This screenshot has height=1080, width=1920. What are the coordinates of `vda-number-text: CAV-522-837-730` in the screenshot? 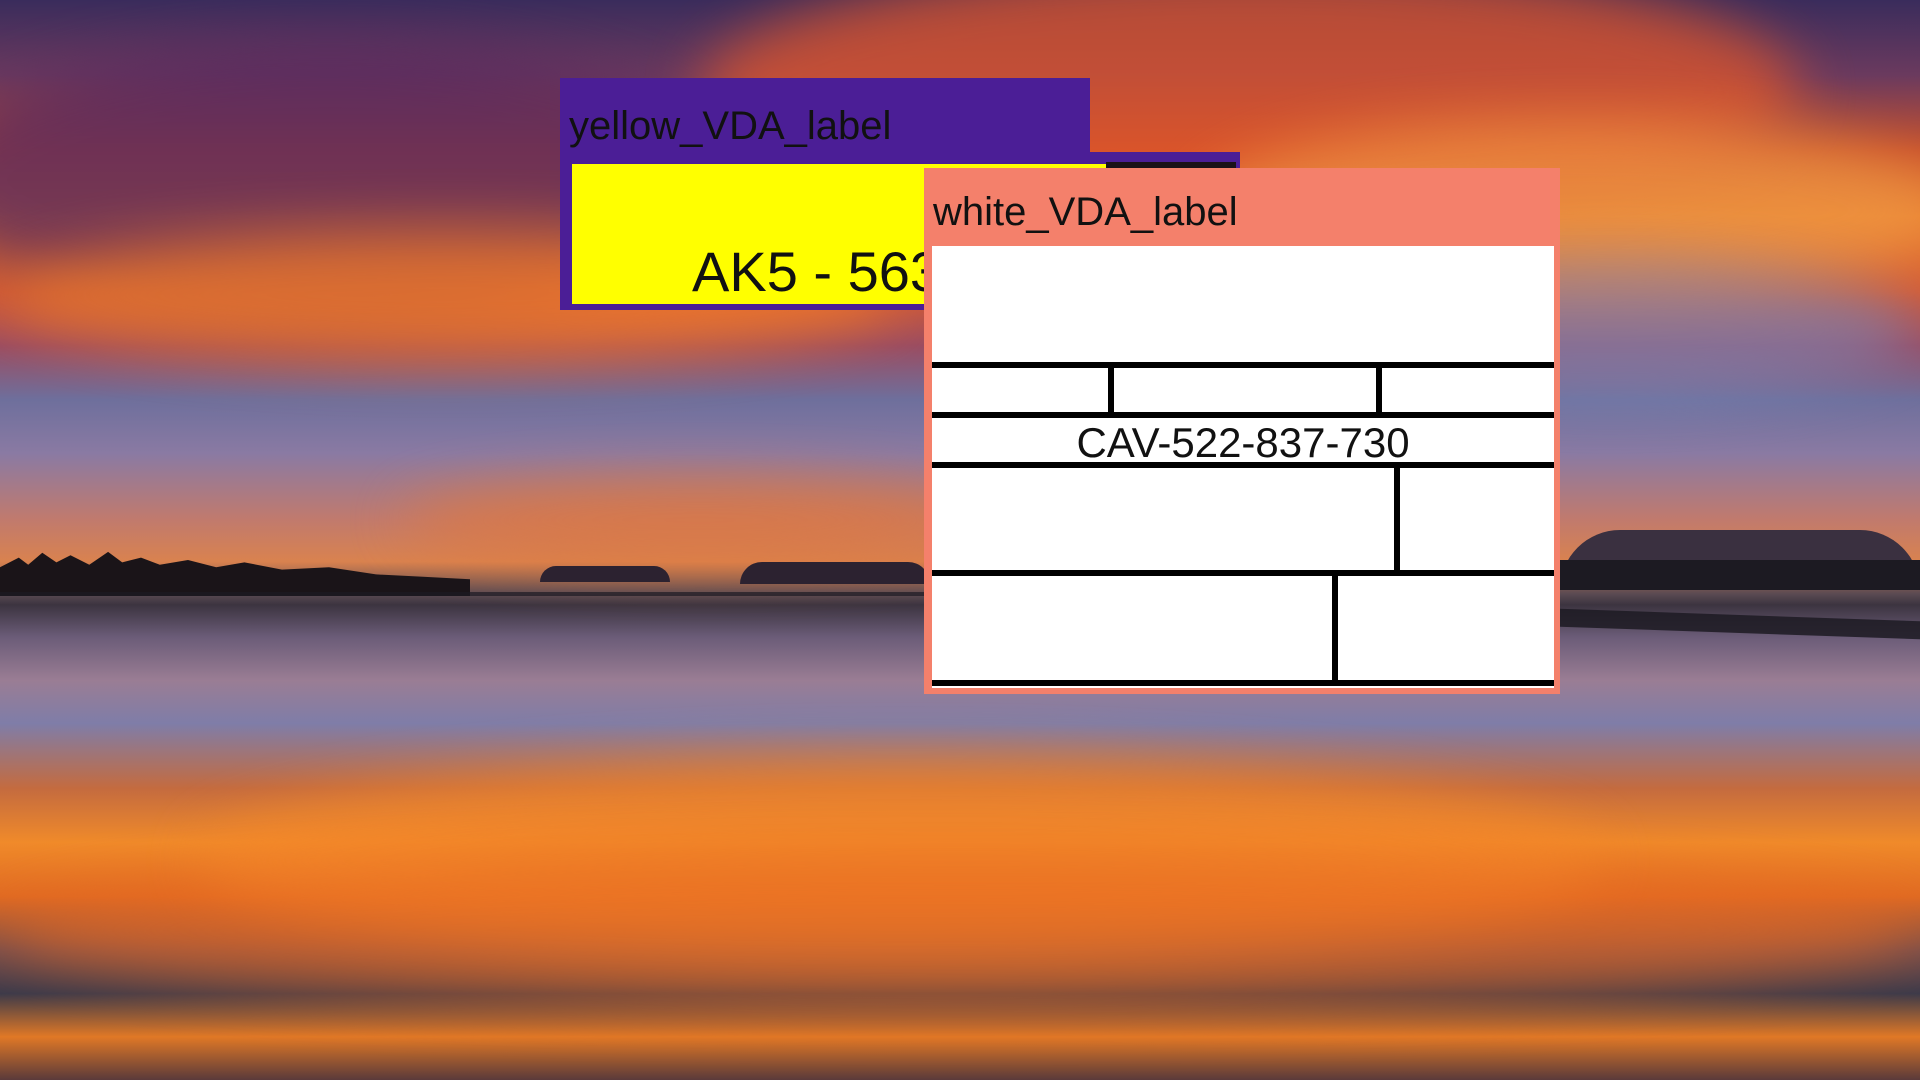 It's located at (1243, 442).